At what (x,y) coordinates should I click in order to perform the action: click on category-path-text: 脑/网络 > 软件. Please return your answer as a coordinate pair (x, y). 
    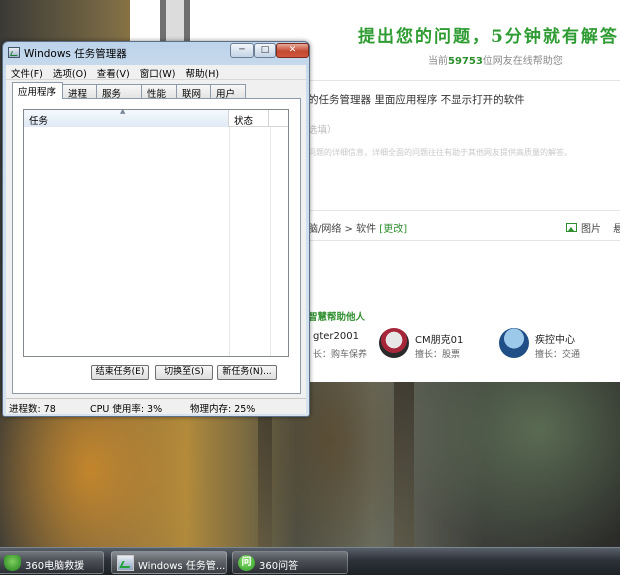
    Looking at the image, I should click on (342, 229).